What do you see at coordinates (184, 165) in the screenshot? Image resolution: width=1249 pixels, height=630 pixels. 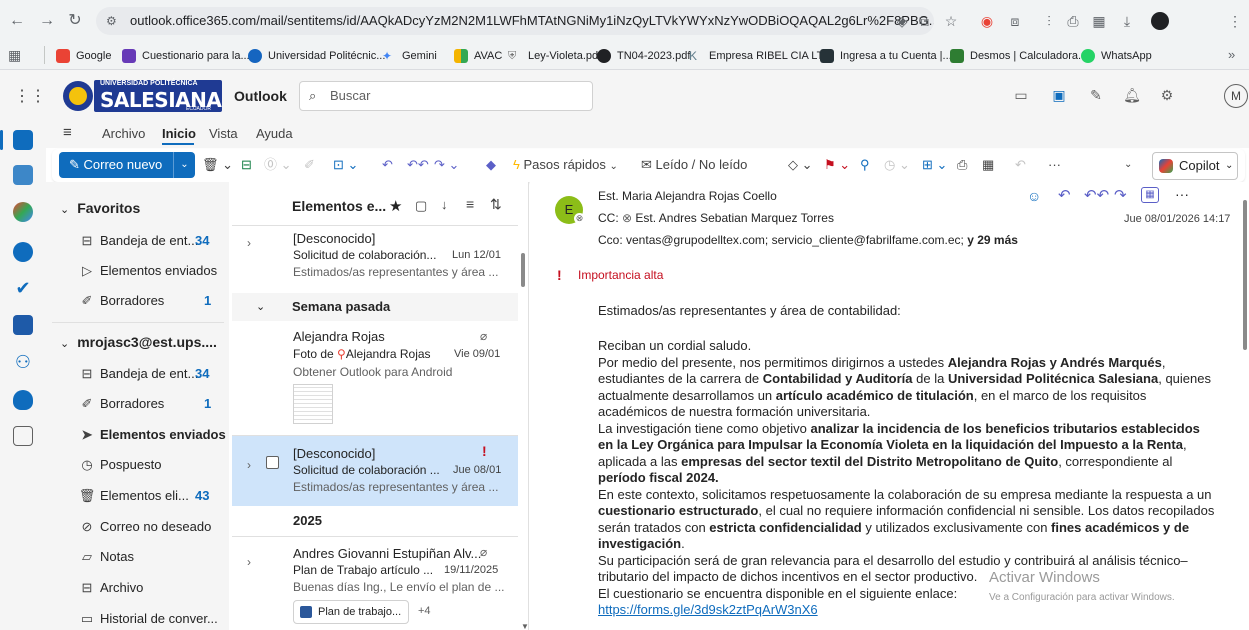 I see `new-mail-dropdown: ⌄` at bounding box center [184, 165].